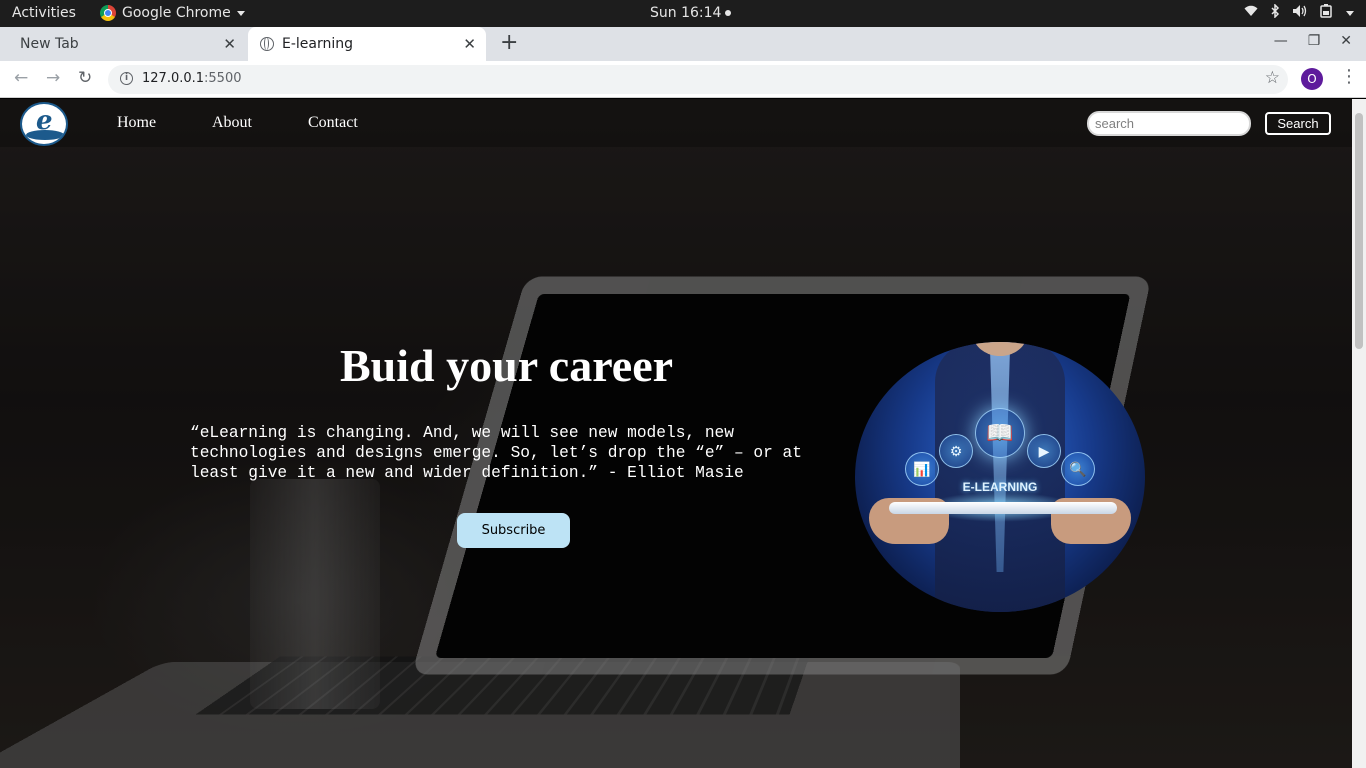 This screenshot has width=1366, height=768. I want to click on book-icon: 📖, so click(1000, 433).